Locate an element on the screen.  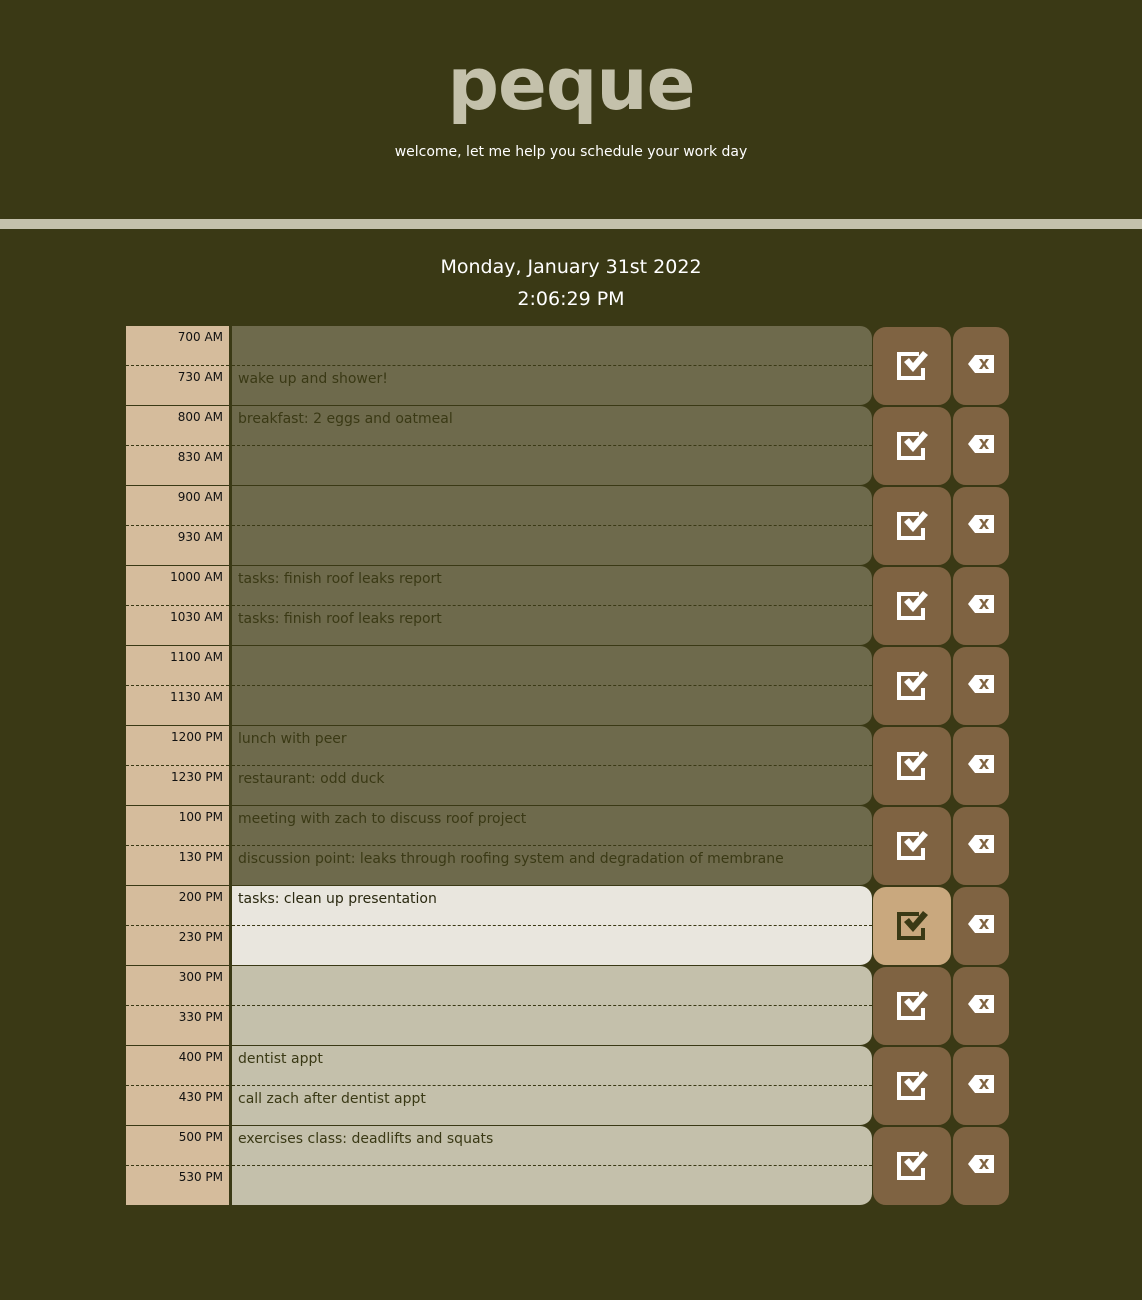
time-block: 900 AM 930 AM is located at coordinates (569, 526).